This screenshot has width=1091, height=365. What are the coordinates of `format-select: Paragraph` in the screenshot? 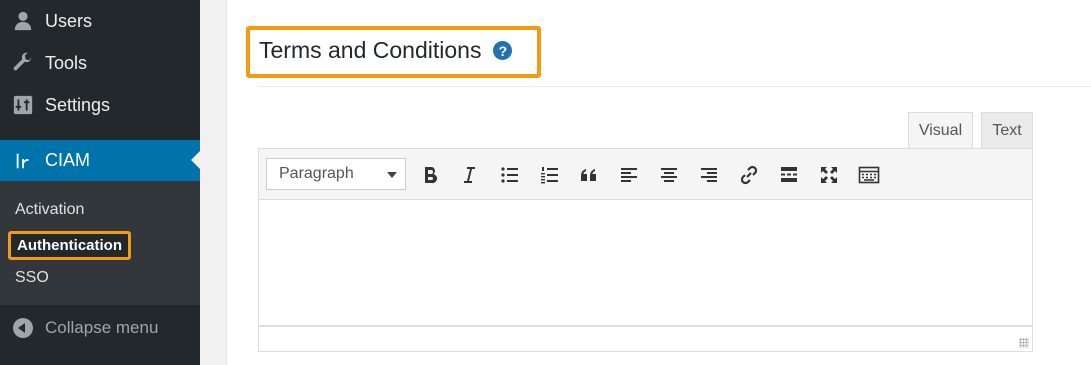 It's located at (336, 174).